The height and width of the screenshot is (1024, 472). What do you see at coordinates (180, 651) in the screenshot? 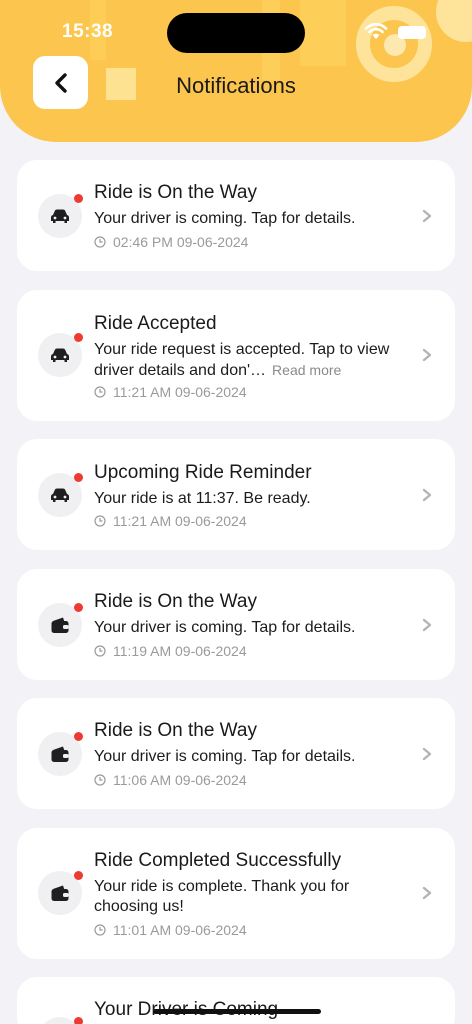
I see `notification-time-text: 11:19 AM 09-06-2024` at bounding box center [180, 651].